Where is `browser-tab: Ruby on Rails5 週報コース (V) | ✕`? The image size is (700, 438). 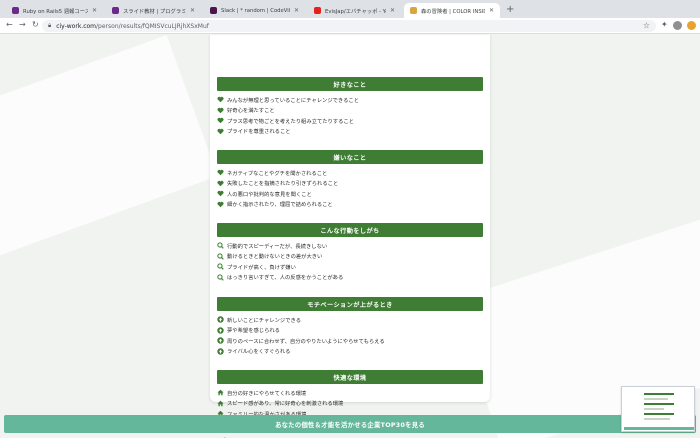 browser-tab: Ruby on Rails5 週報コース (V) | ✕ is located at coordinates (54, 10).